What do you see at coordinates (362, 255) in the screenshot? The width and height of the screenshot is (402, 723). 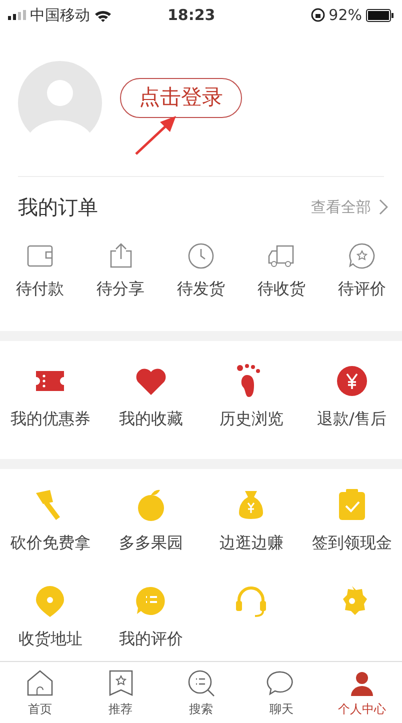 I see `review-icon` at bounding box center [362, 255].